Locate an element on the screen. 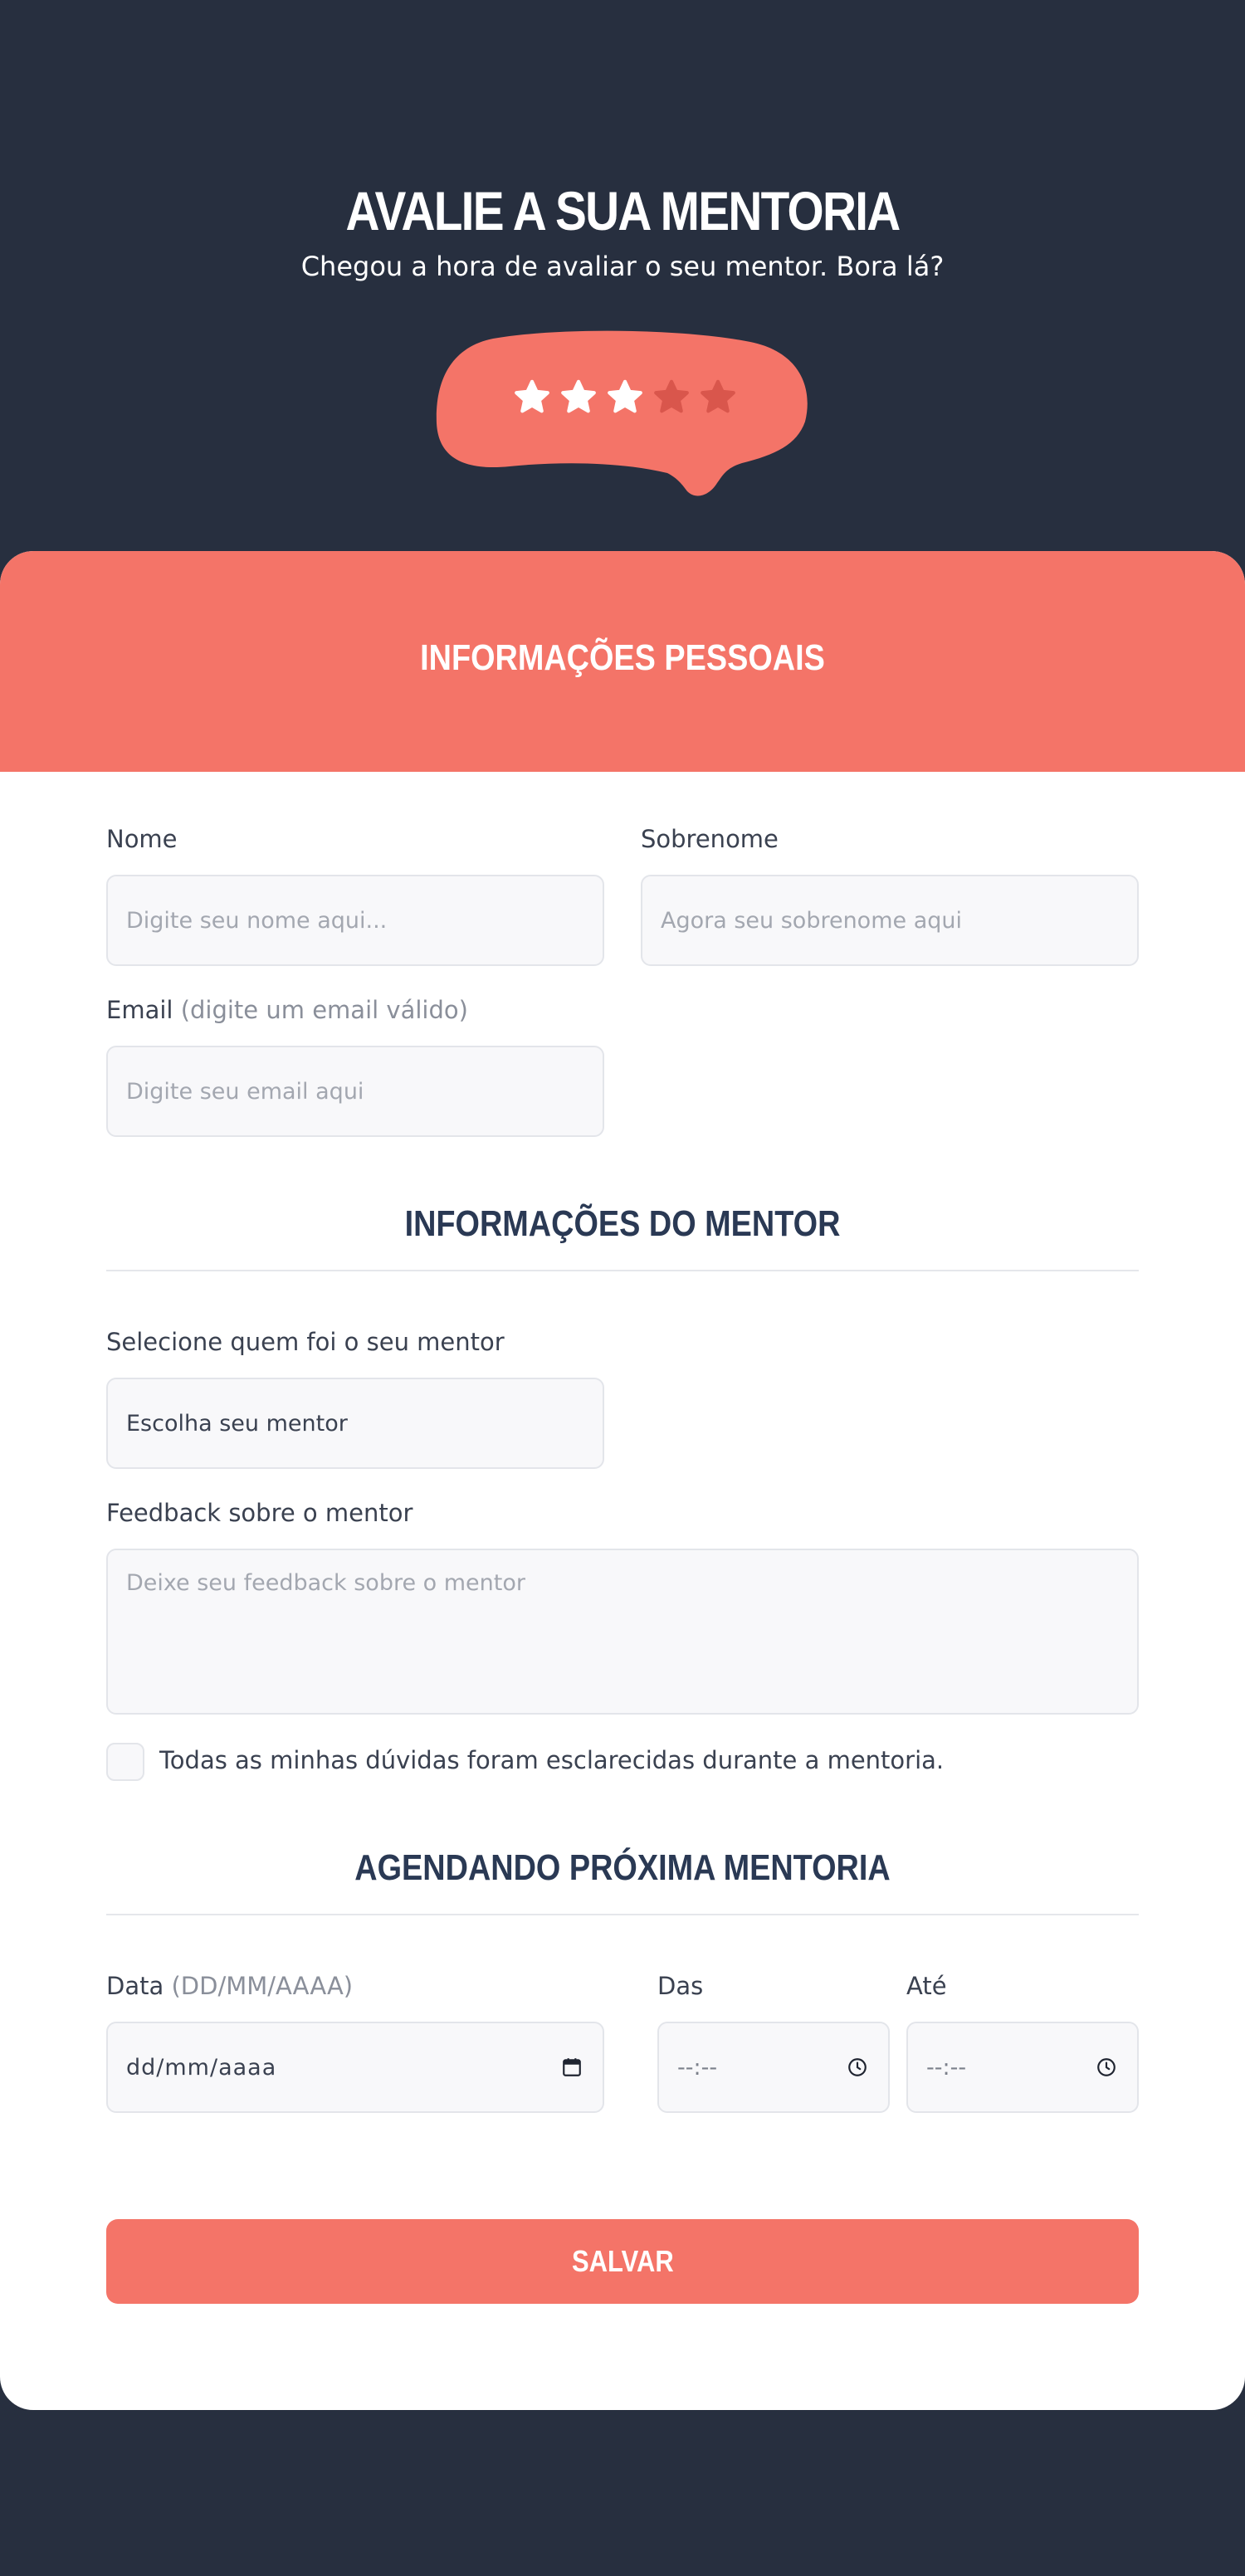 This screenshot has height=2576, width=1245. name-label-text: Nome is located at coordinates (142, 839).